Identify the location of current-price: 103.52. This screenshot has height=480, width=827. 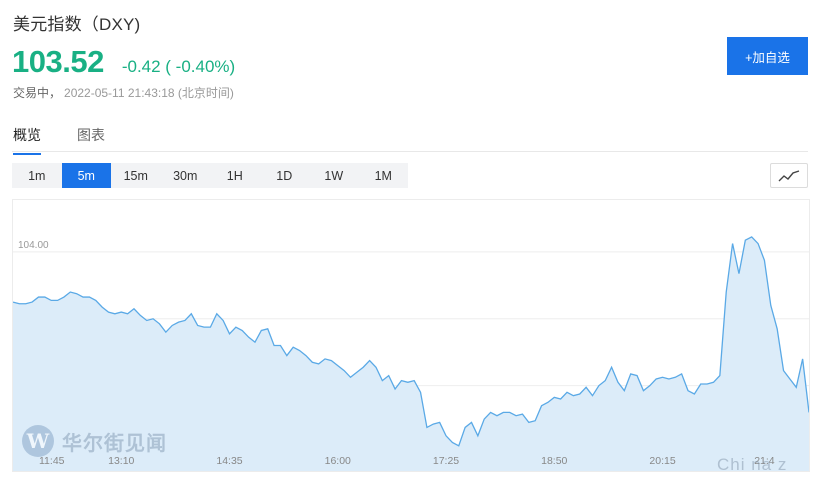
(58, 61).